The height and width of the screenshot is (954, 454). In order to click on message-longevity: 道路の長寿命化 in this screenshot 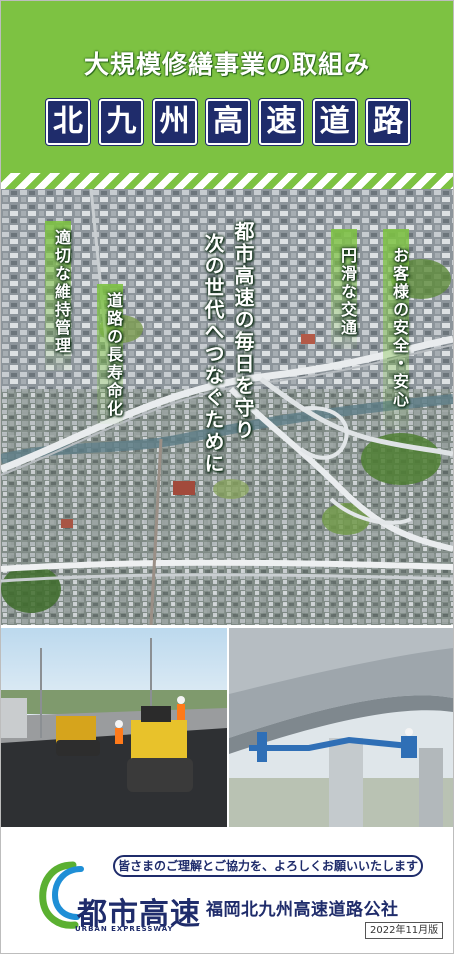, I will do `click(113, 355)`.